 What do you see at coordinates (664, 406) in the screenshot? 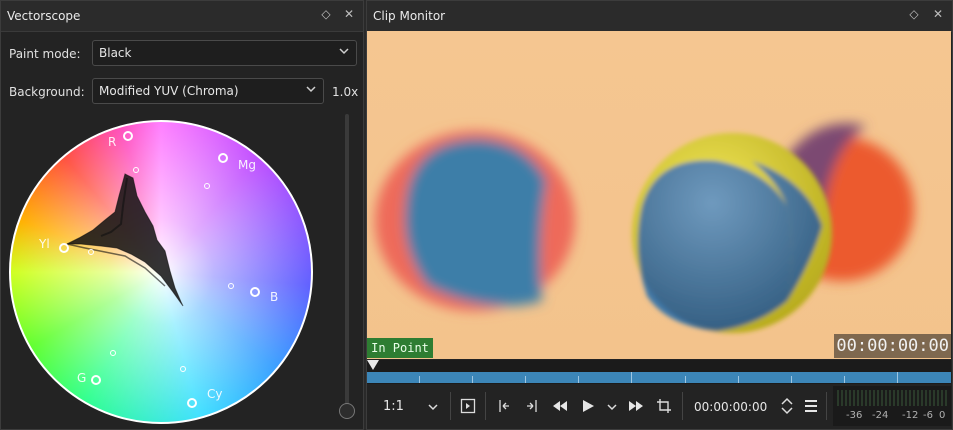
I see `crop-icon` at bounding box center [664, 406].